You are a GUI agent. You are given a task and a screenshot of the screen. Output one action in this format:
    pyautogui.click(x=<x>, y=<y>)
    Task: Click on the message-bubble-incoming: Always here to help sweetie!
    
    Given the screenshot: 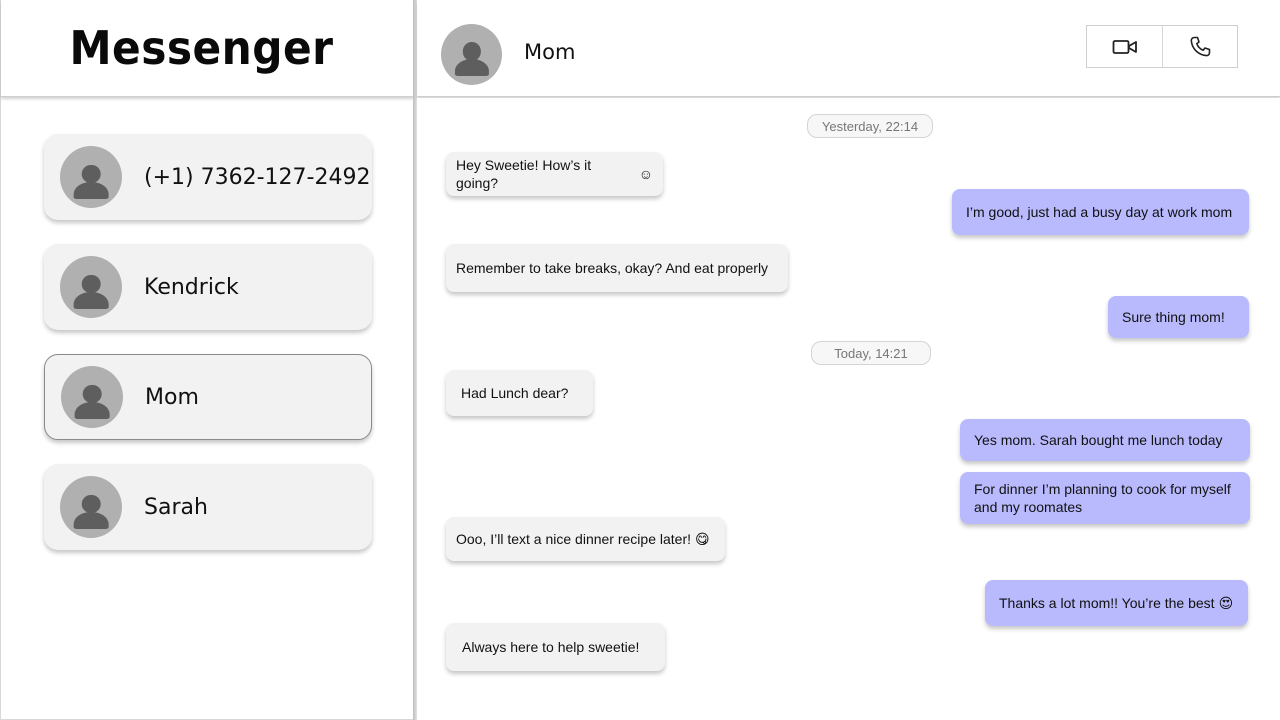 What is the action you would take?
    pyautogui.click(x=555, y=647)
    